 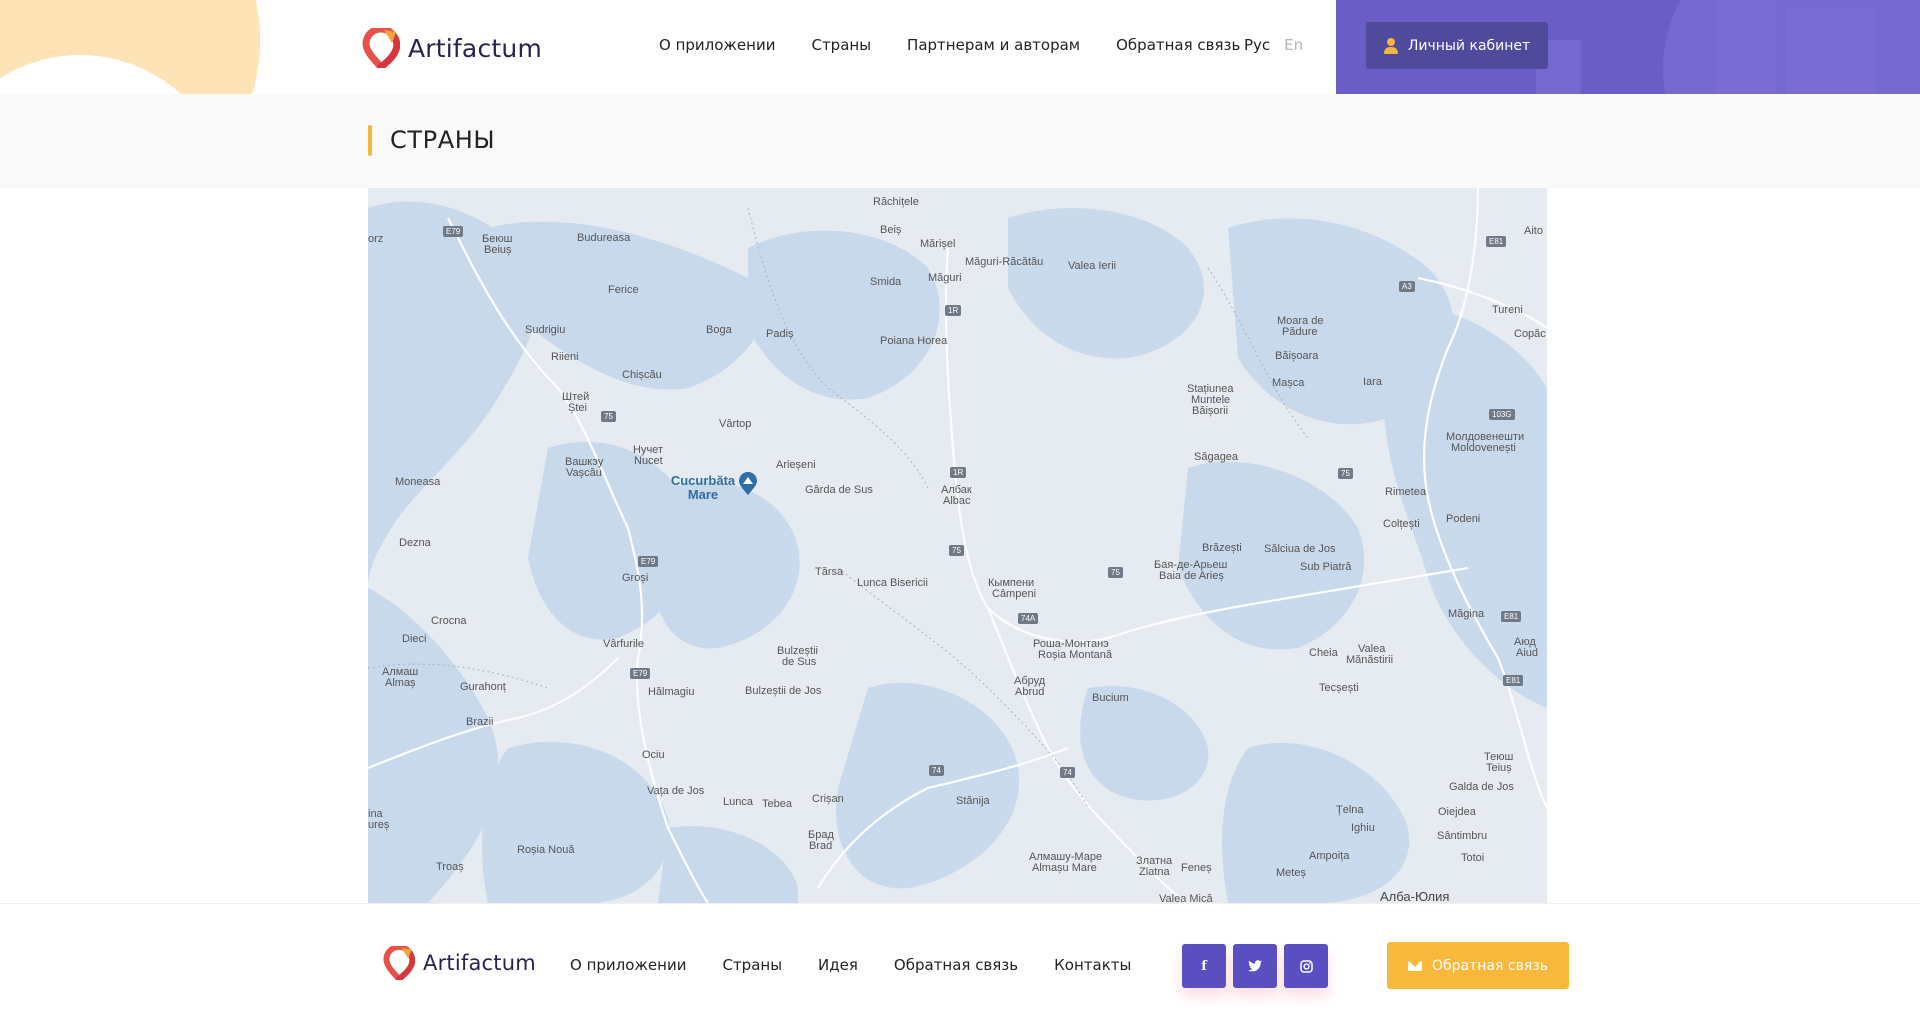 What do you see at coordinates (546, 850) in the screenshot?
I see `map-place-label: Roșia Nouă` at bounding box center [546, 850].